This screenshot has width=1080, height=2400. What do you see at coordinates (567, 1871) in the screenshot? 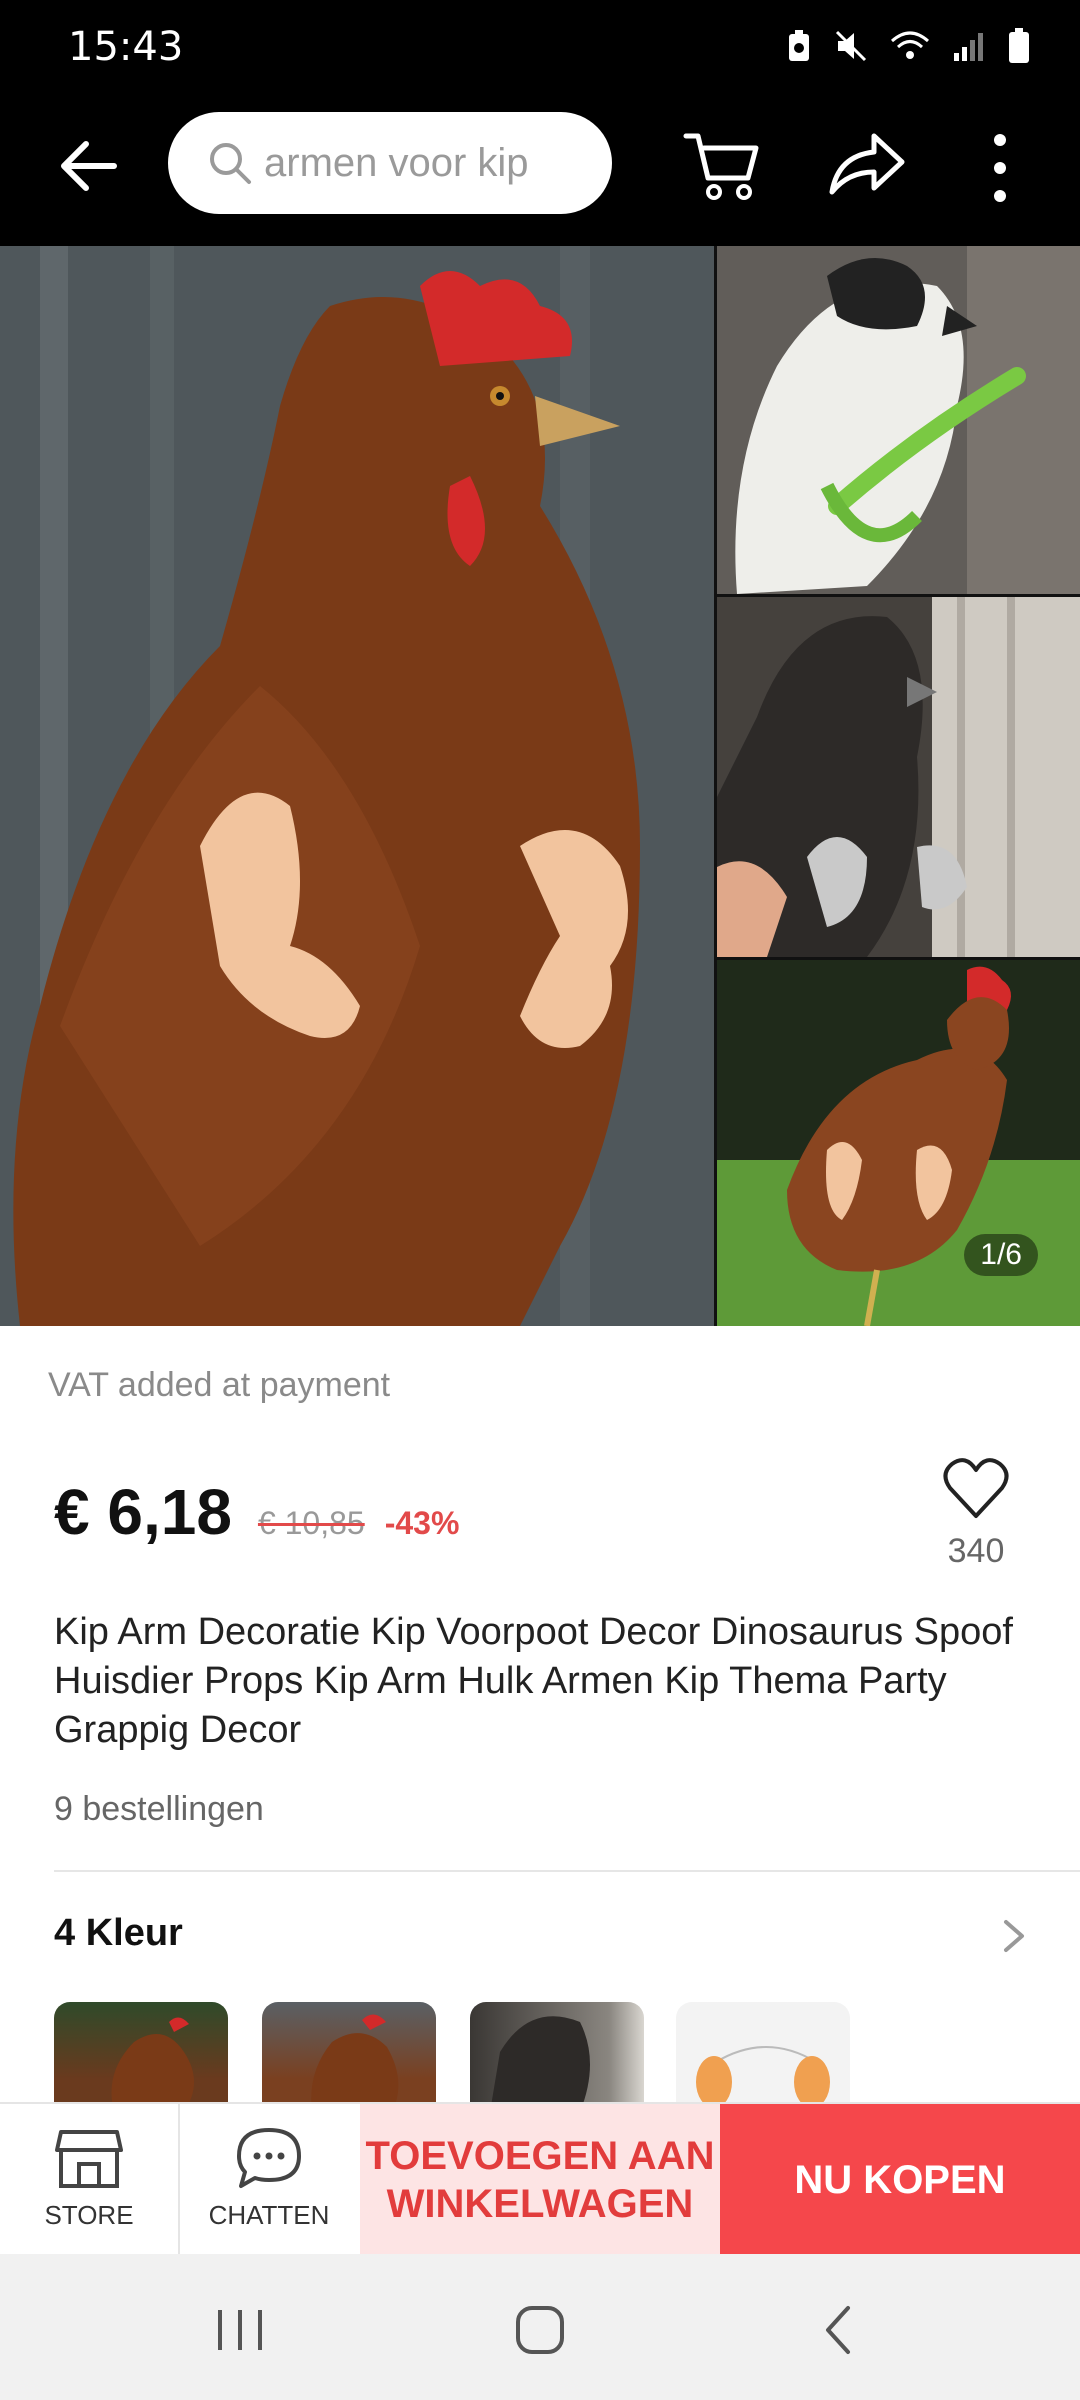
I see `section-divider` at bounding box center [567, 1871].